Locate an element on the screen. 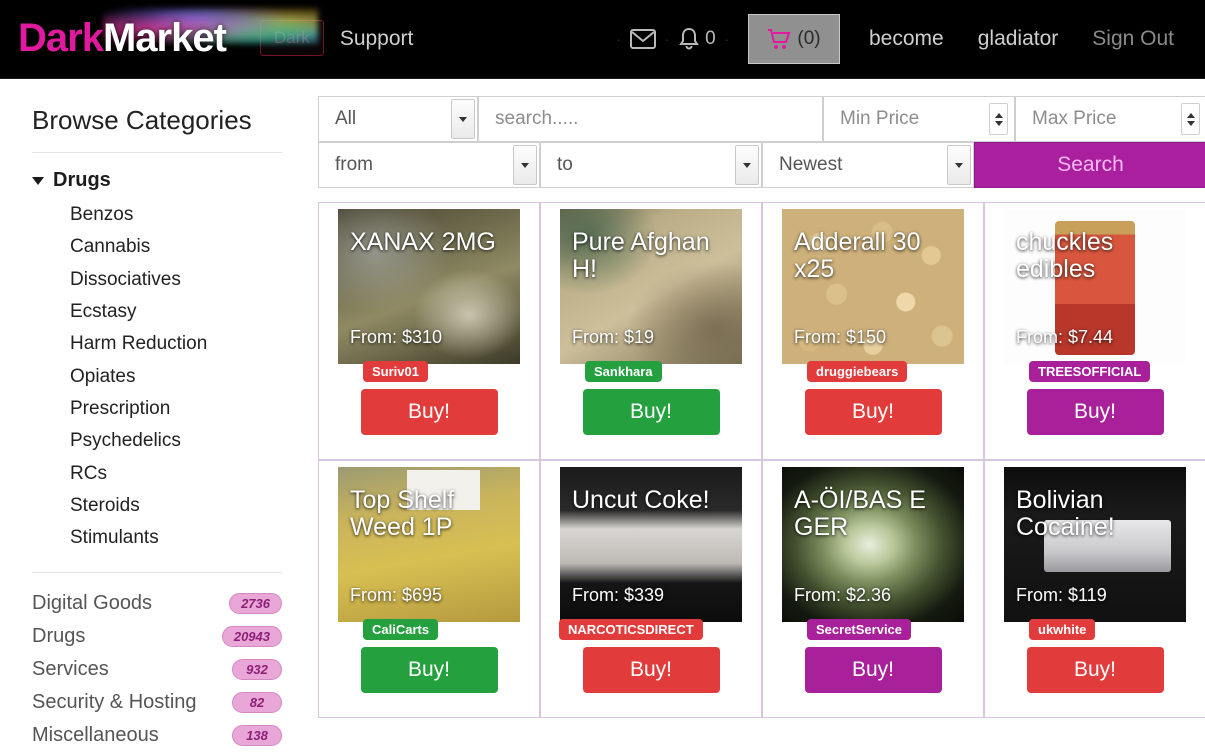 The width and height of the screenshot is (1205, 752). product-thumbnail: Bolivian Cocaine! From: $119 is located at coordinates (1095, 544).